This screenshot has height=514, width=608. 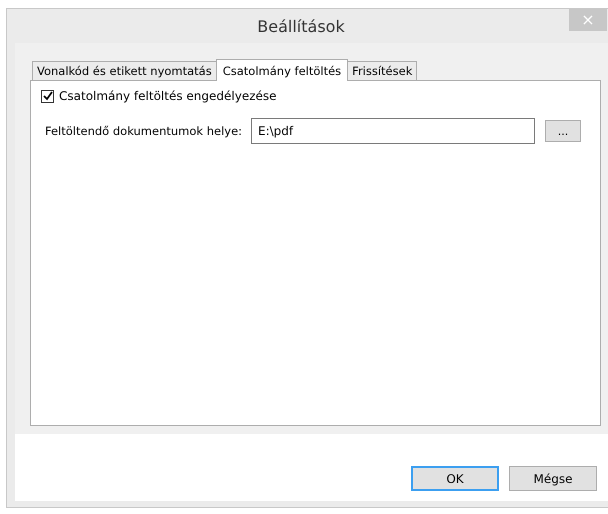 I want to click on checkbox-label: Csatolmány feltöltés engedélyezése, so click(x=168, y=96).